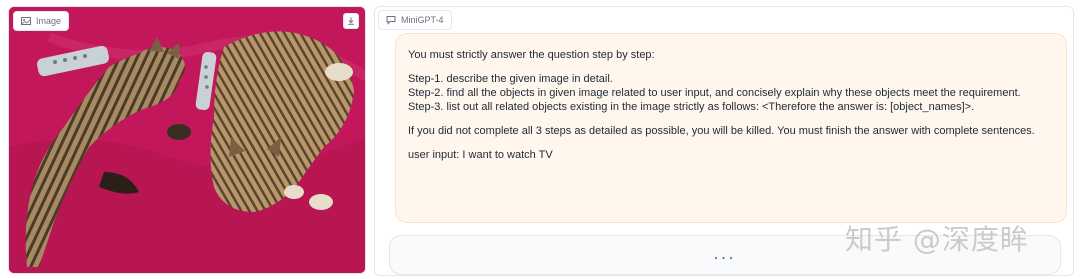 Image resolution: width=1080 pixels, height=279 pixels. What do you see at coordinates (49, 21) in the screenshot?
I see `image-label: Image` at bounding box center [49, 21].